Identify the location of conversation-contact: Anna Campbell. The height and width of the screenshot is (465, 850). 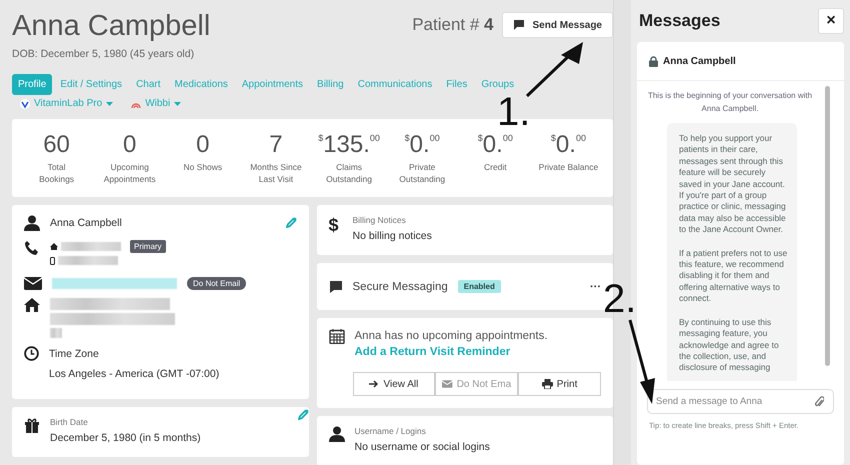
(699, 61).